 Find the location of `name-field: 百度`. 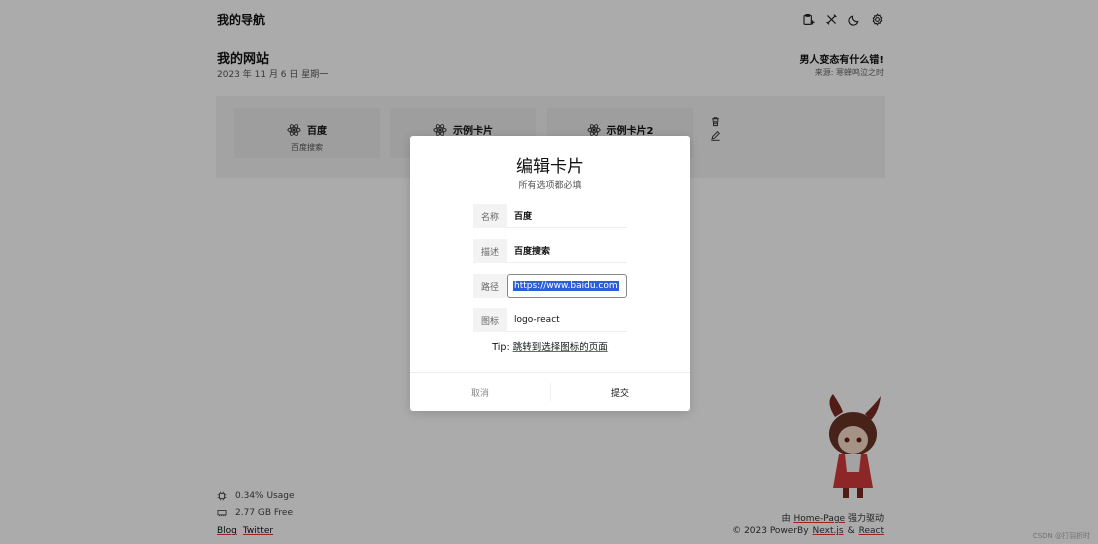

name-field: 百度 is located at coordinates (567, 216).